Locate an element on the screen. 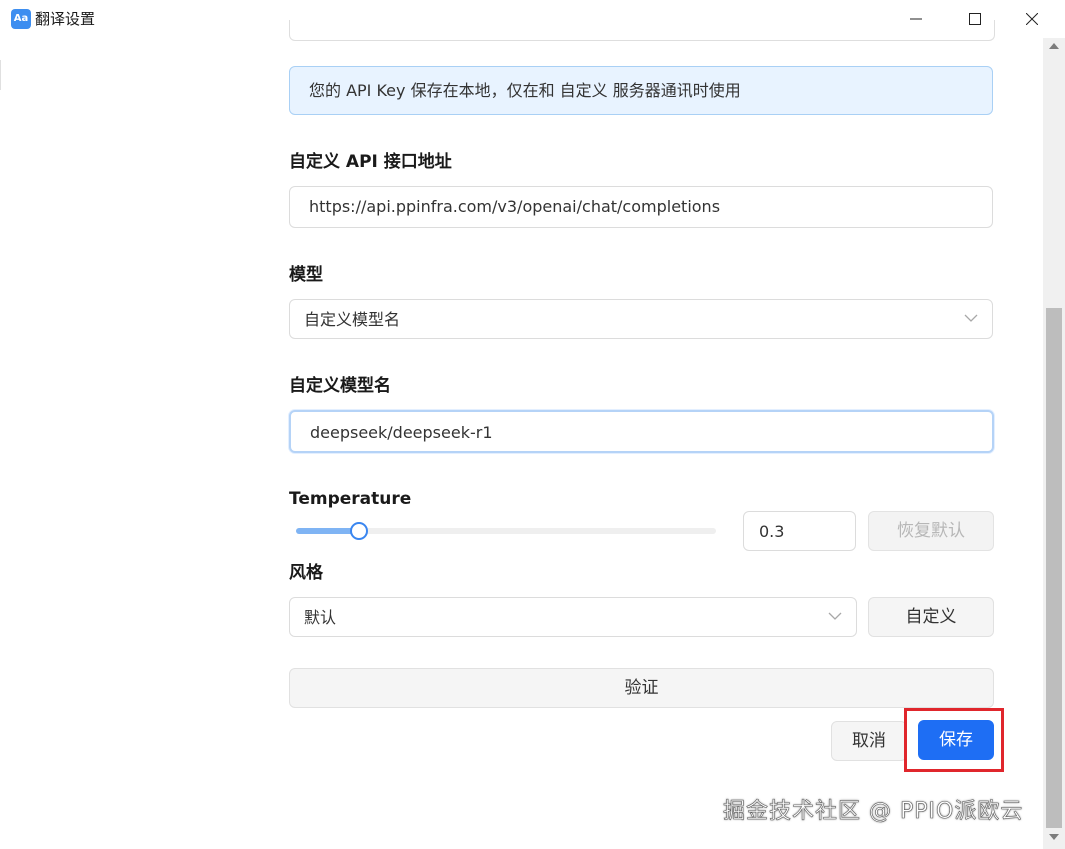  reset-default-label: 恢复默认 is located at coordinates (931, 531).